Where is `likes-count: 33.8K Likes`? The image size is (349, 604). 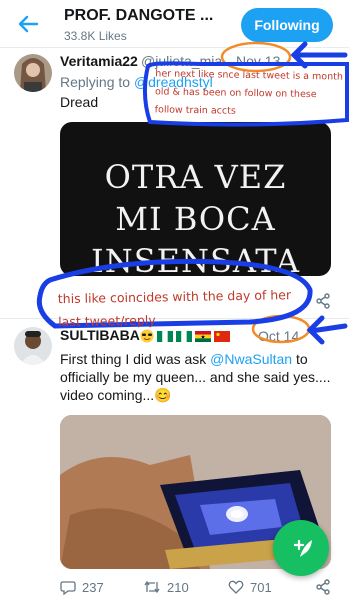 likes-count: 33.8K Likes is located at coordinates (95, 36).